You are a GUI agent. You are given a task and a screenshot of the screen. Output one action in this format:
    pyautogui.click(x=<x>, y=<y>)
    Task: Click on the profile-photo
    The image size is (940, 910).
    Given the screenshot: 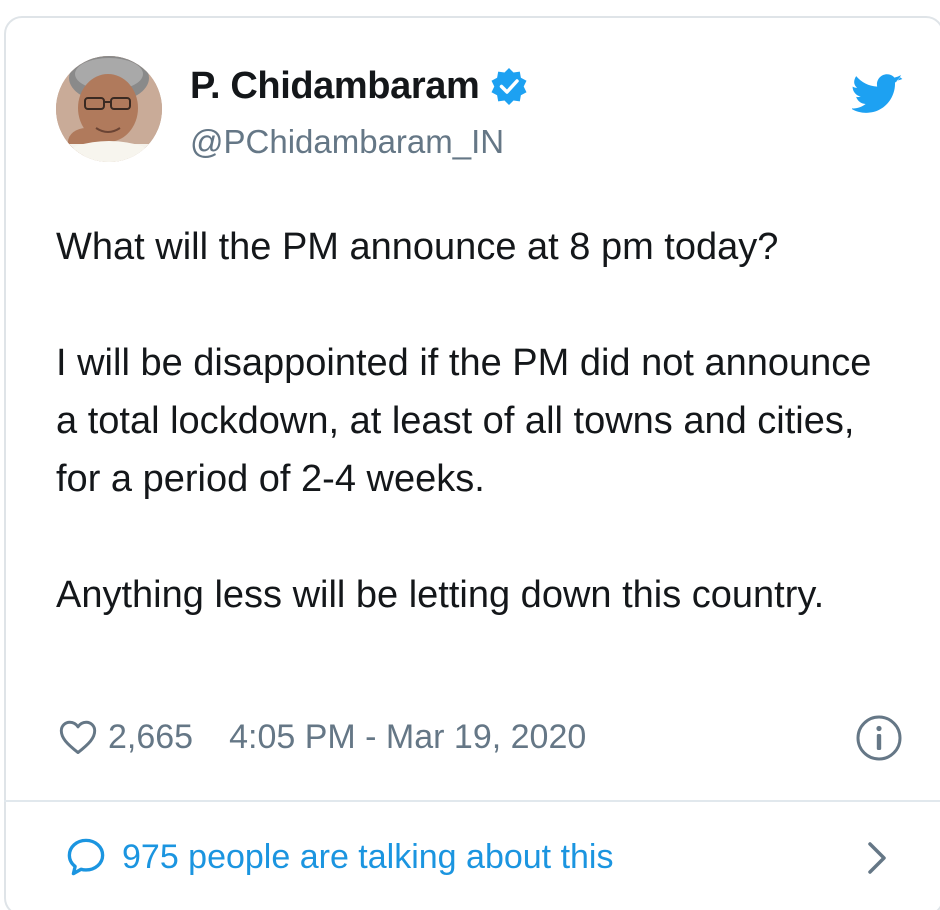 What is the action you would take?
    pyautogui.click(x=109, y=109)
    